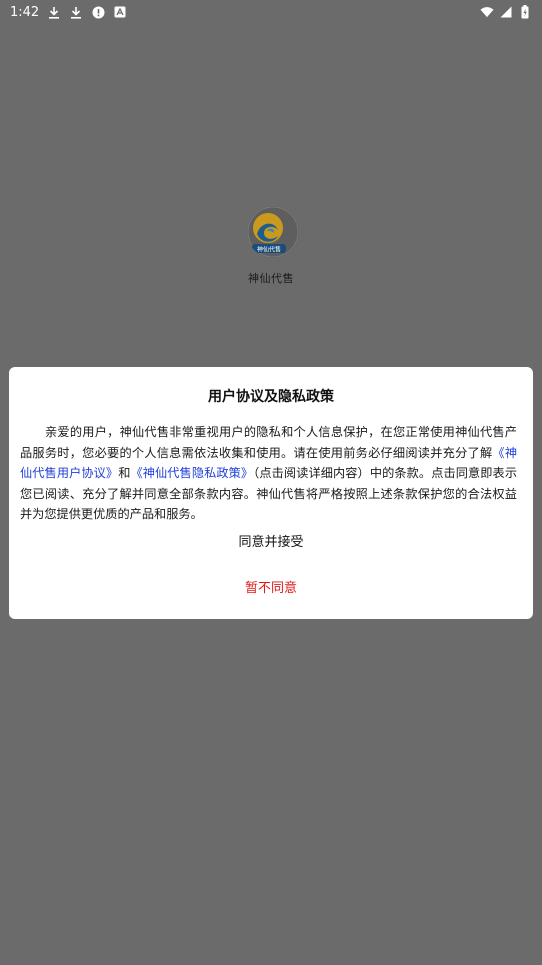 This screenshot has width=542, height=965. Describe the element at coordinates (269, 250) in the screenshot. I see `logo-lettering: 神仙代售` at that location.